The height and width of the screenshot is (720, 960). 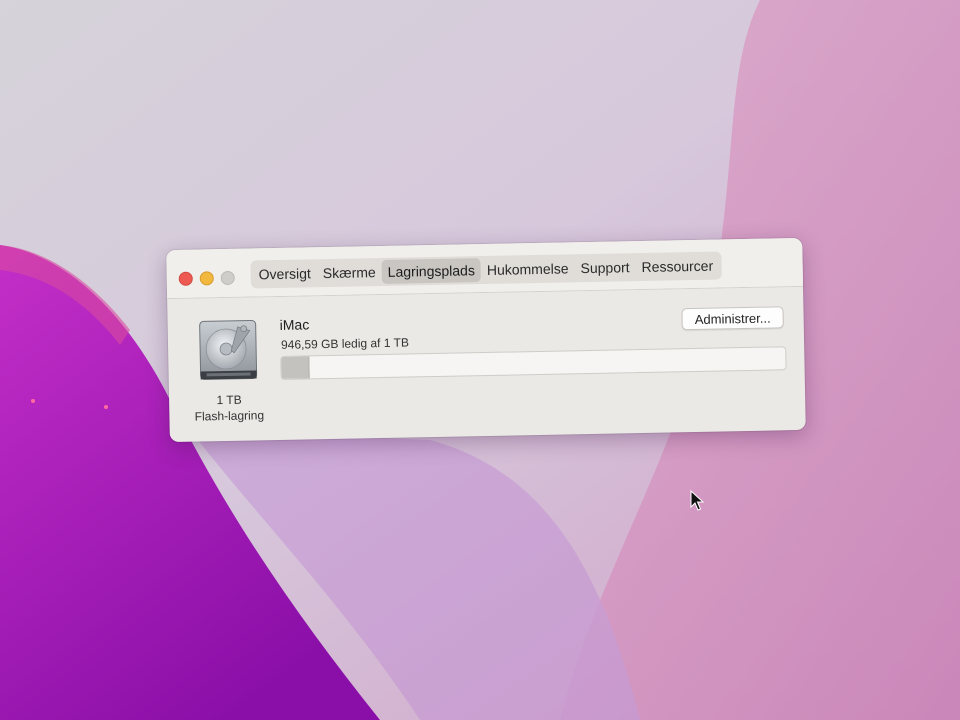 I want to click on drive-name: iMac, so click(x=294, y=324).